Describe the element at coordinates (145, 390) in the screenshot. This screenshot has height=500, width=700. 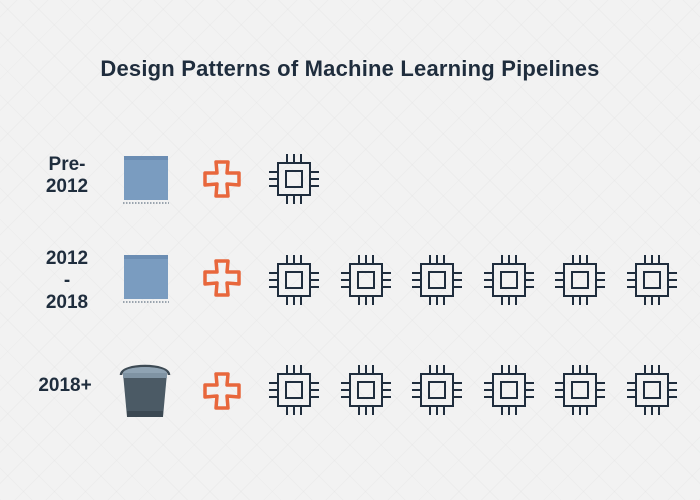
I see `bucket-icon` at that location.